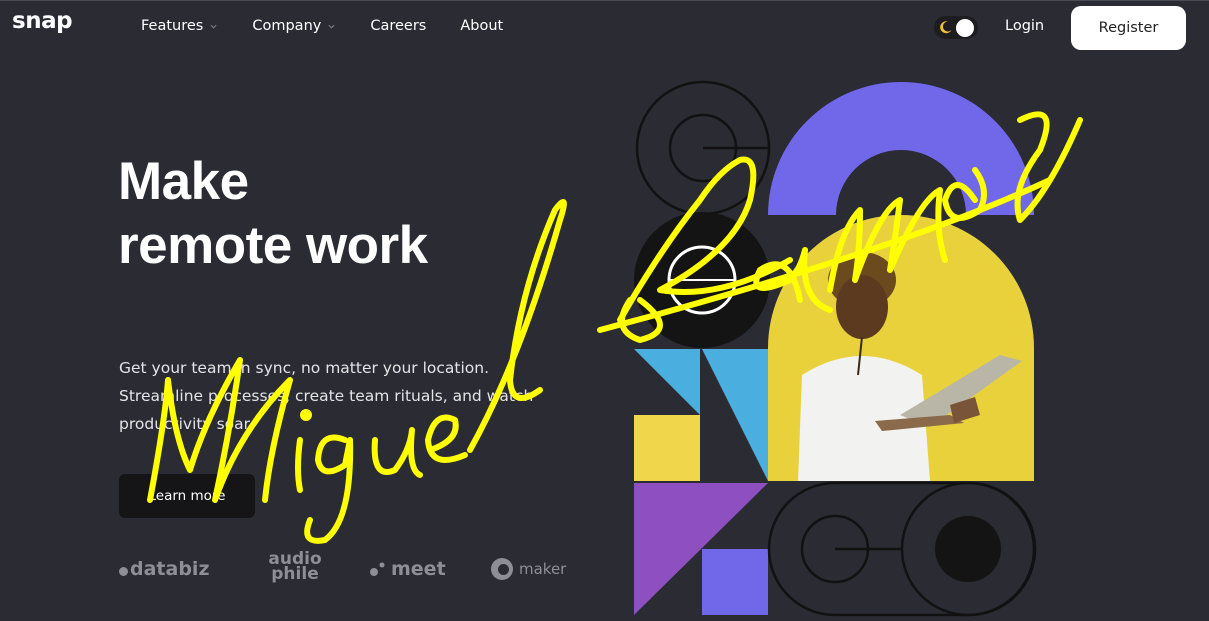 This screenshot has width=1209, height=621. I want to click on nav-features-label: Features, so click(172, 26).